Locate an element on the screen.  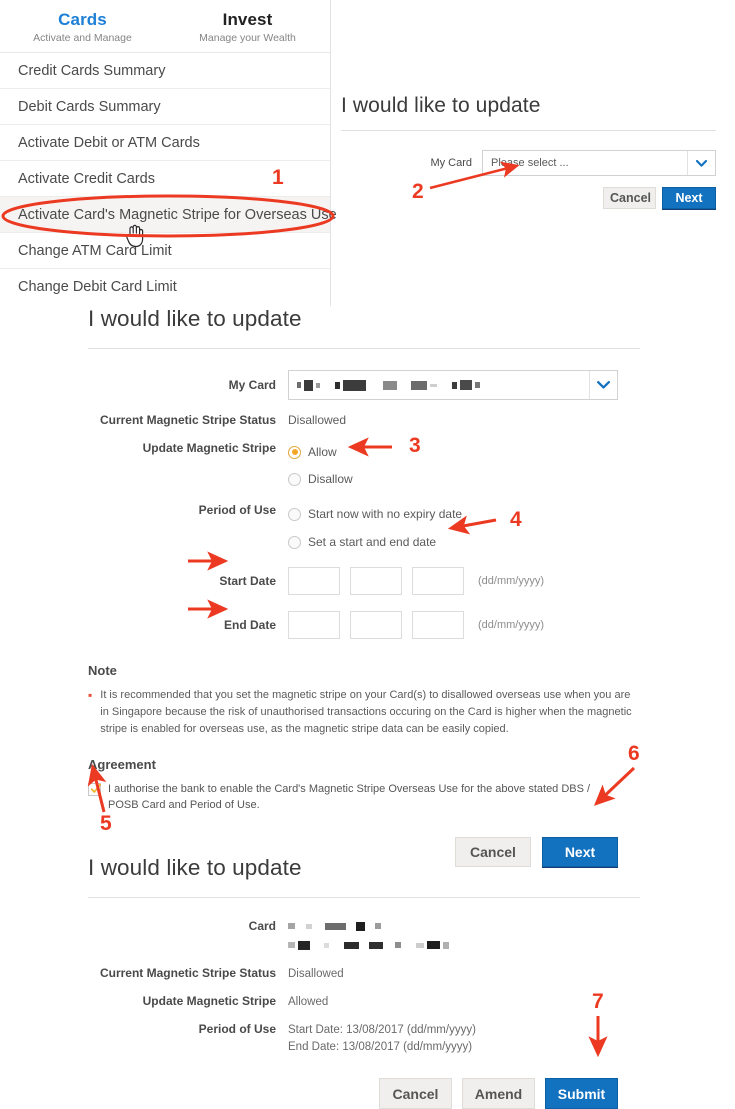
submit-button: Submit is located at coordinates (581, 1093).